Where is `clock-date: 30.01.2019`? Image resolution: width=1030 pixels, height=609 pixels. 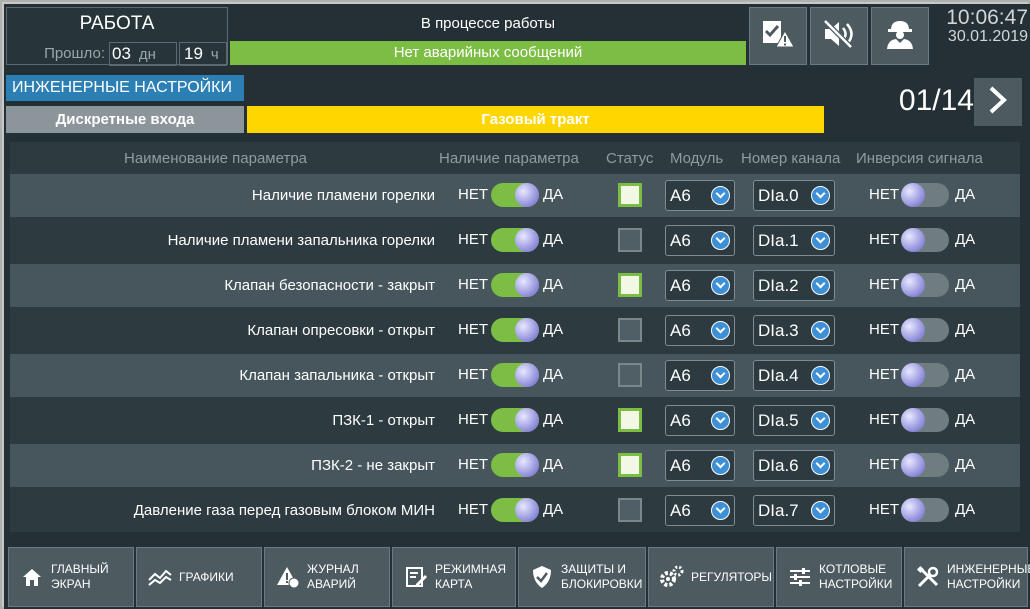 clock-date: 30.01.2019 is located at coordinates (987, 36).